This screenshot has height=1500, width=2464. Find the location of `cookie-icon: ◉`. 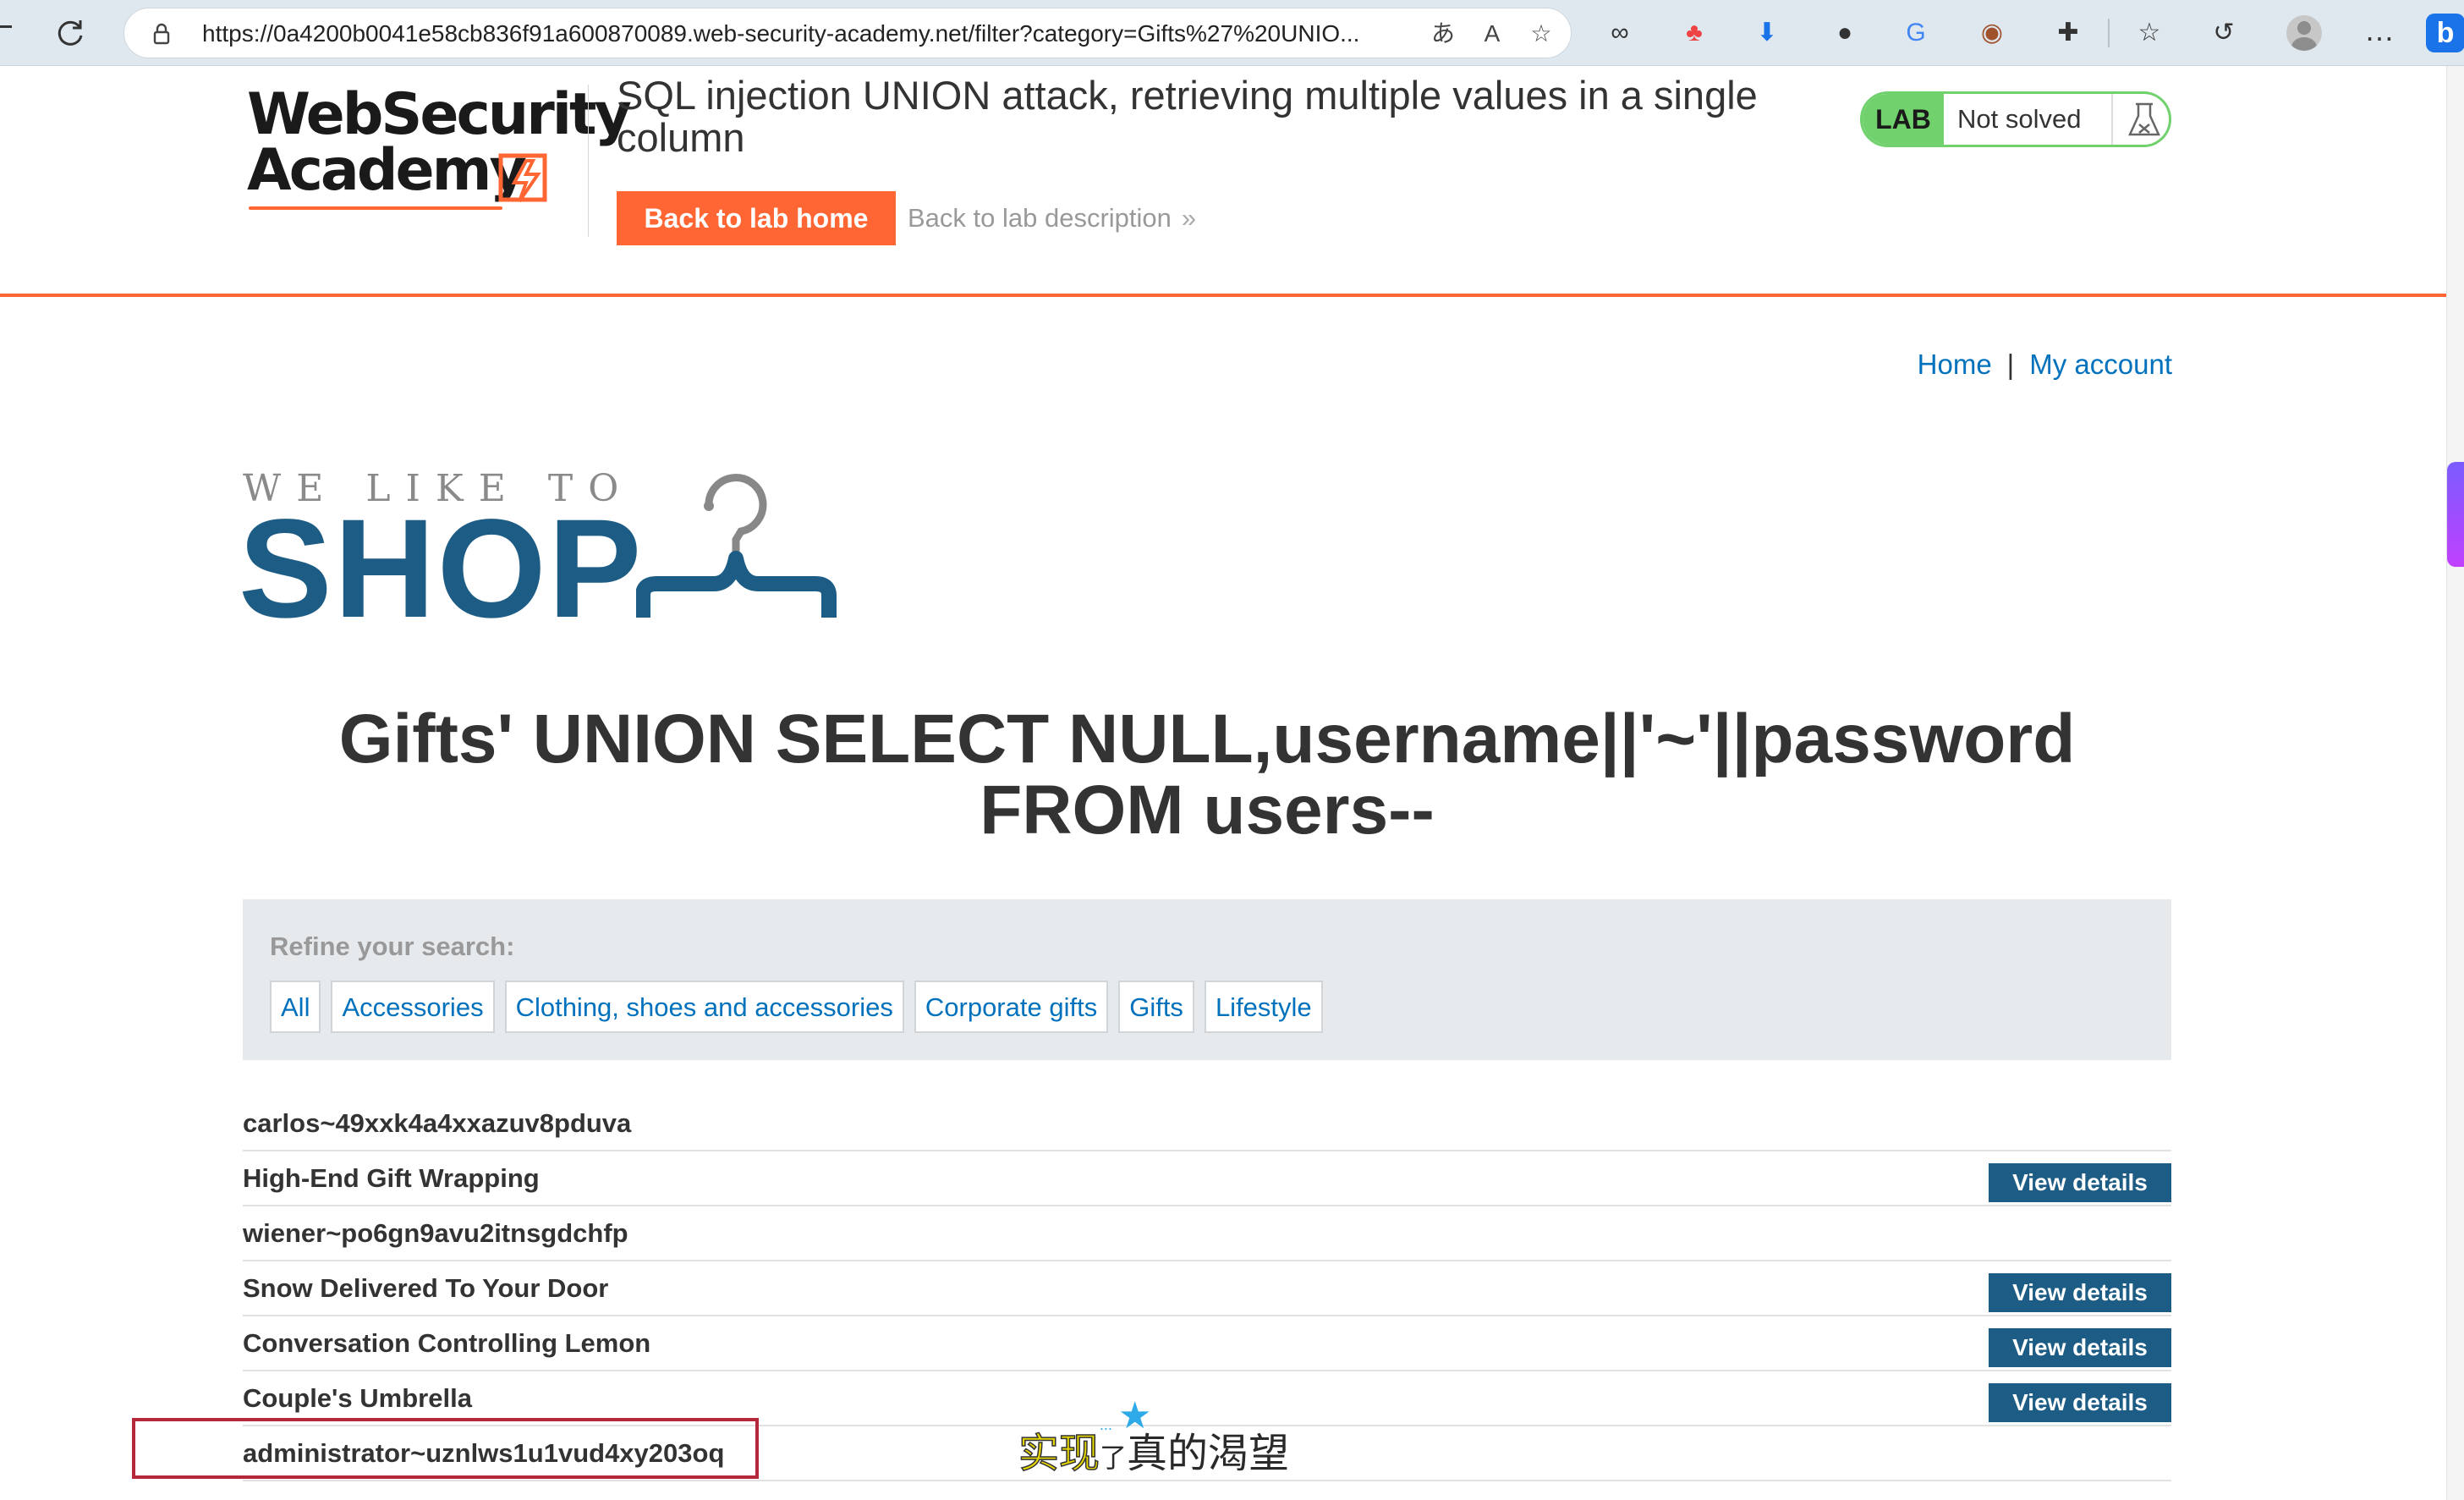

cookie-icon: ◉ is located at coordinates (1992, 33).